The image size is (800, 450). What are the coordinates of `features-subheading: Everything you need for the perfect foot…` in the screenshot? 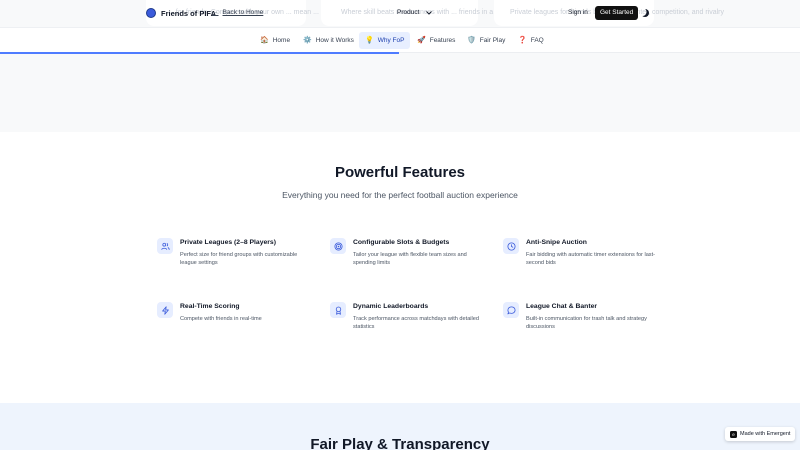 It's located at (400, 195).